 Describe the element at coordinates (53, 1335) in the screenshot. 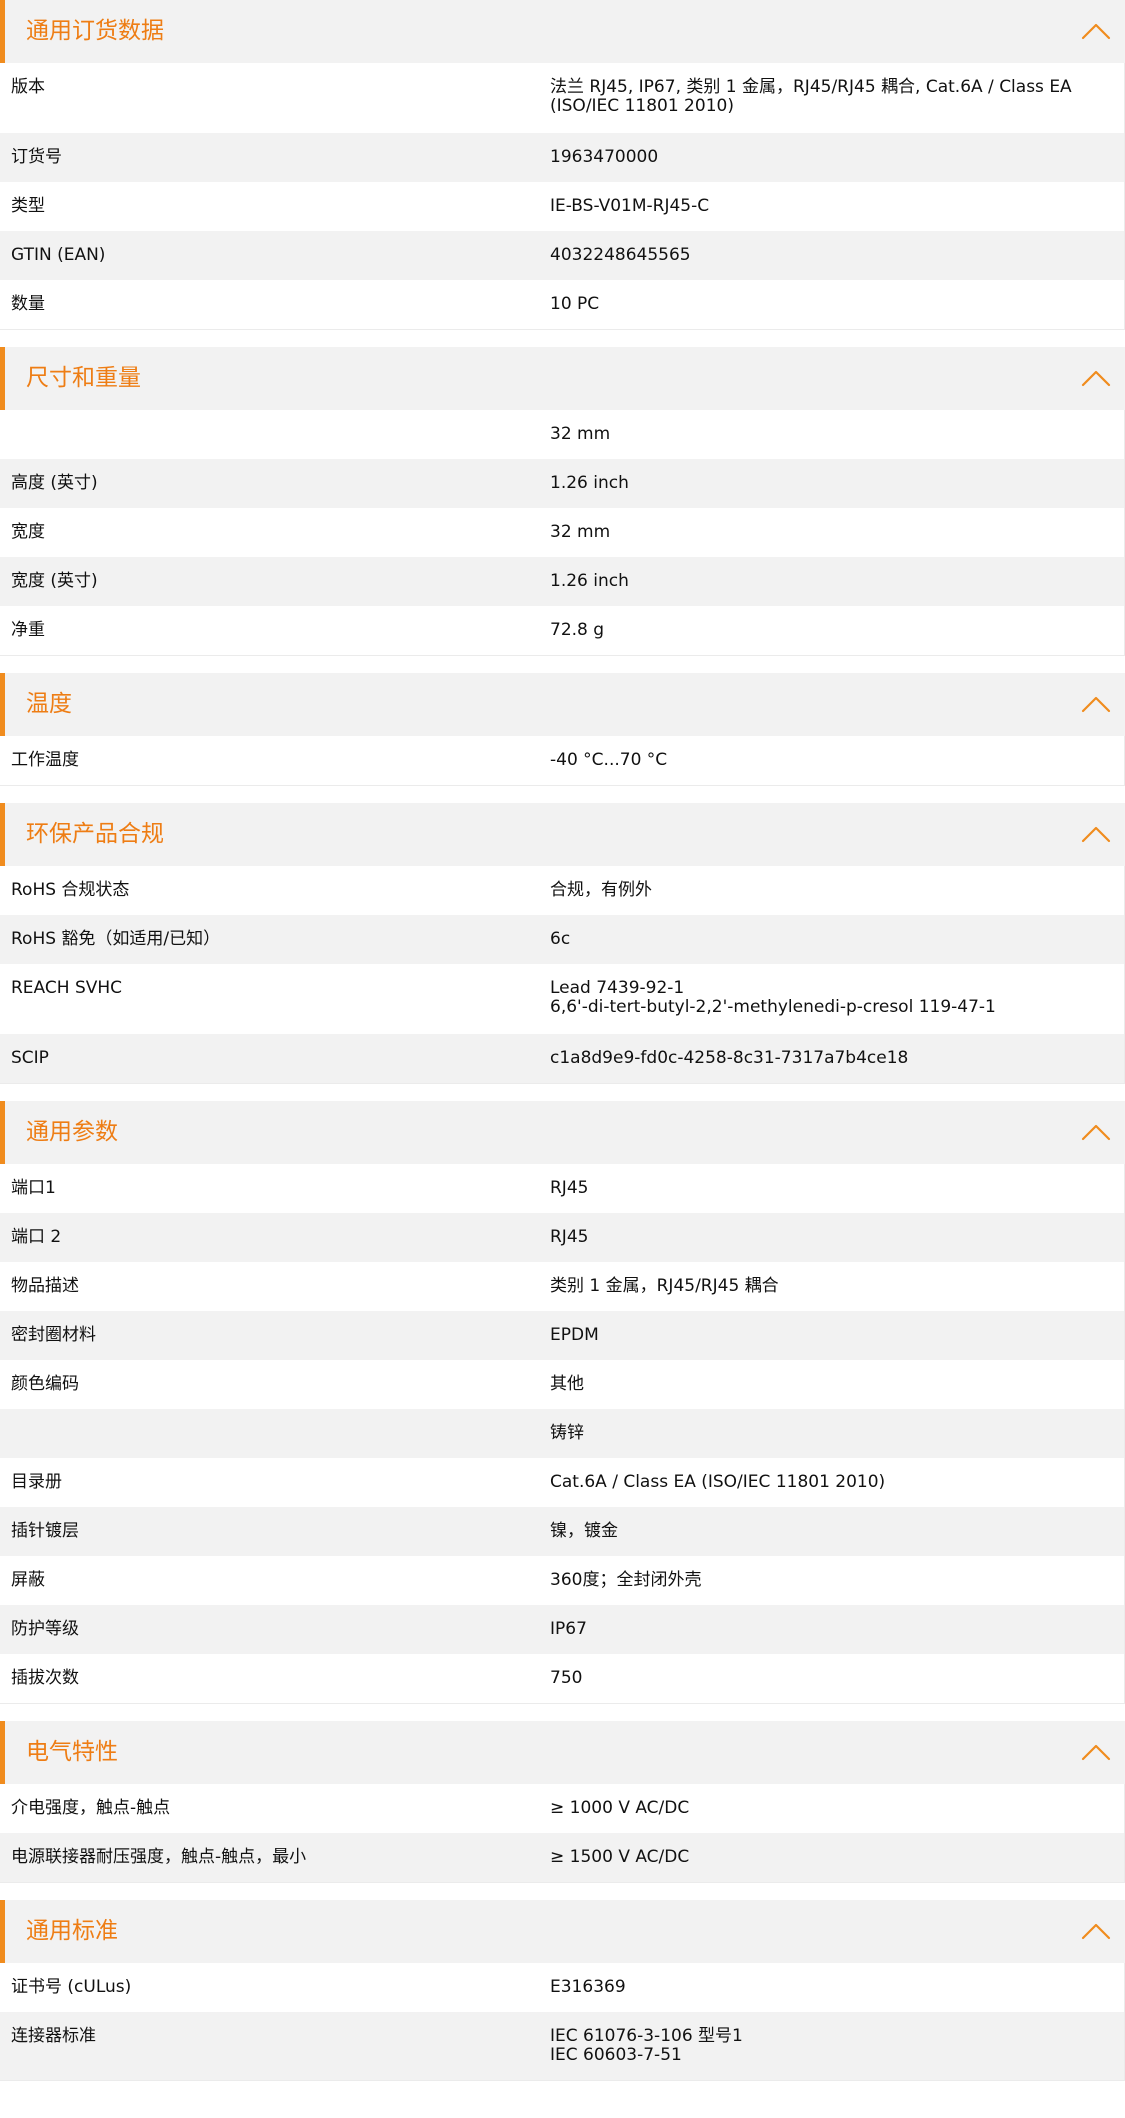

I see `spec-label: 密封圈材料` at that location.